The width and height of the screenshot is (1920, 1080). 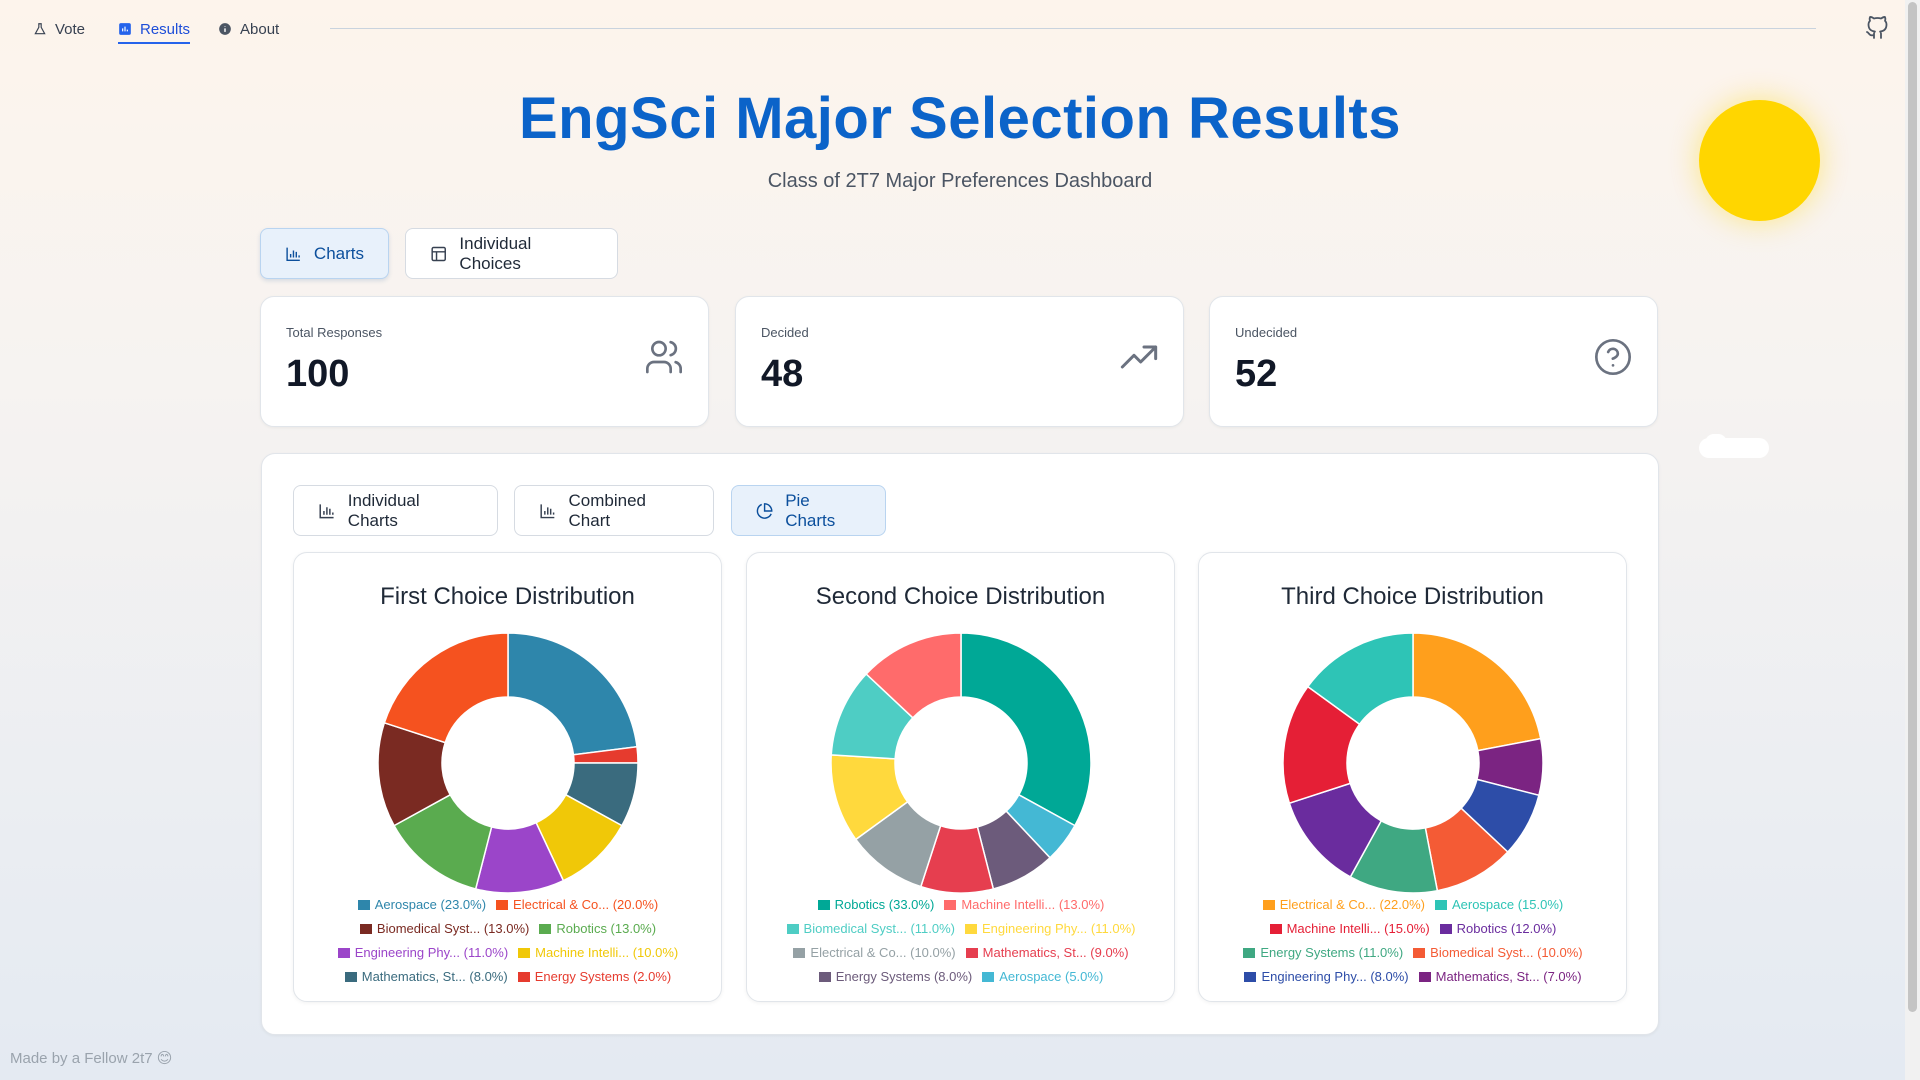 I want to click on page-scrollbar, so click(x=1912, y=540).